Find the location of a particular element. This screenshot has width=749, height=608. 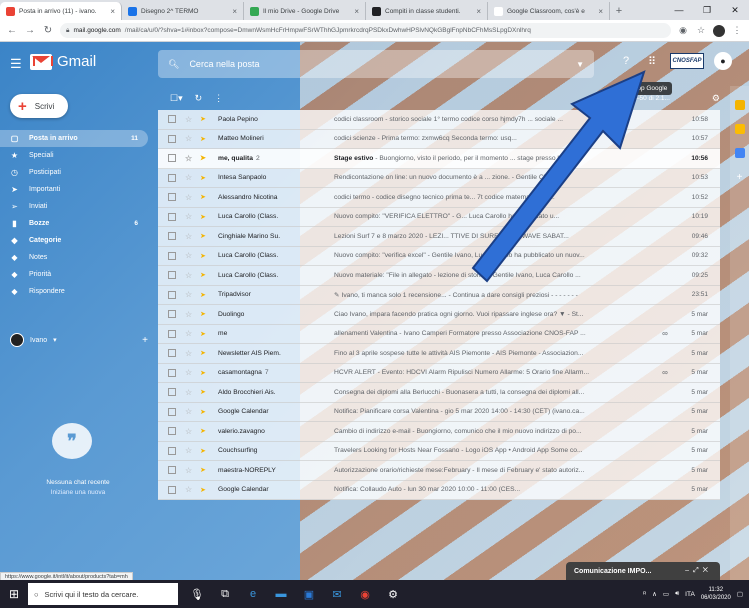

sidebar-item-rispondere: ◆ Rispondere is located at coordinates (74, 291).